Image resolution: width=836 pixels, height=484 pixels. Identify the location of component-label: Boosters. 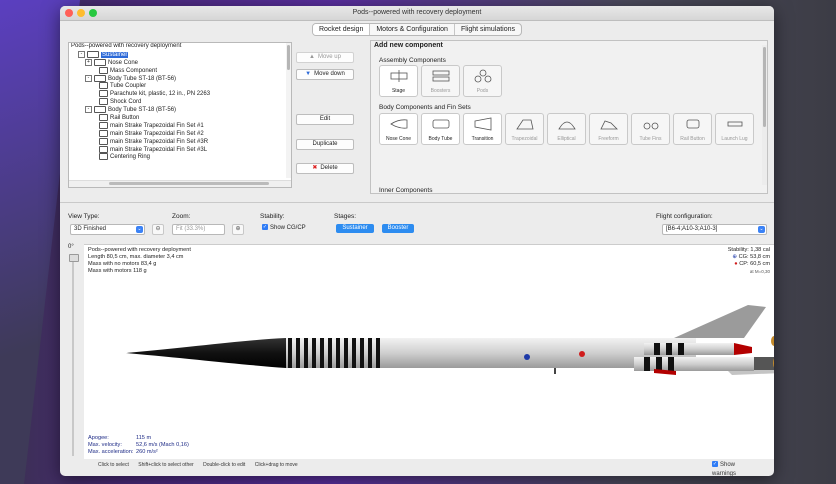
(440, 91).